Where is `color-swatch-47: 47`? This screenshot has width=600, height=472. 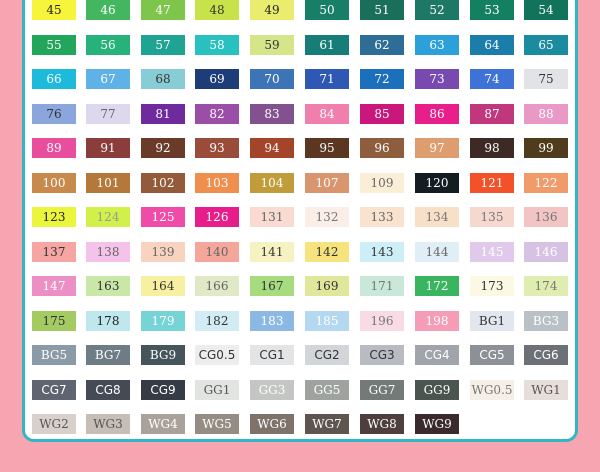 color-swatch-47: 47 is located at coordinates (163, 10).